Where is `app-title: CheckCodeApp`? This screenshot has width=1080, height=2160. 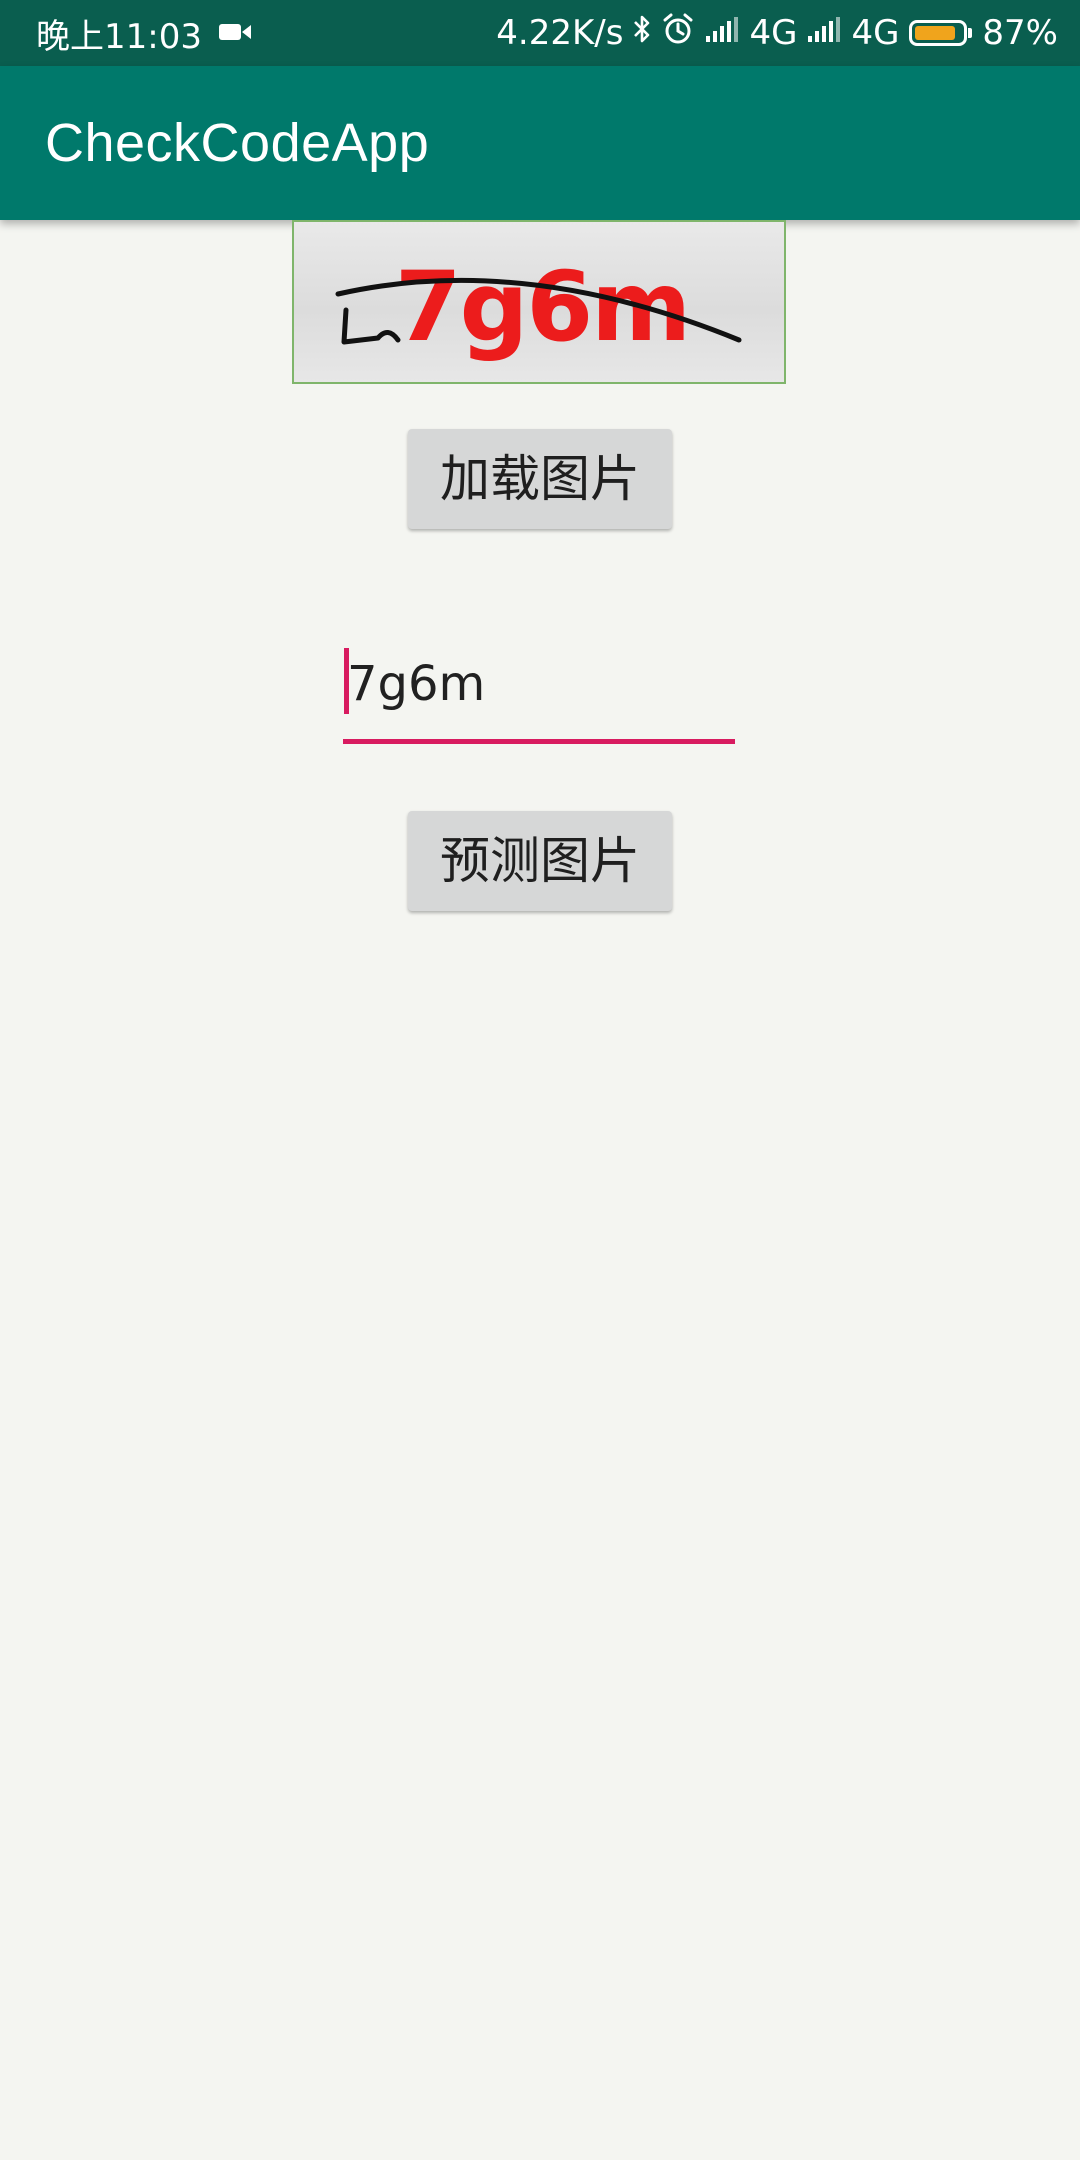 app-title: CheckCodeApp is located at coordinates (237, 143).